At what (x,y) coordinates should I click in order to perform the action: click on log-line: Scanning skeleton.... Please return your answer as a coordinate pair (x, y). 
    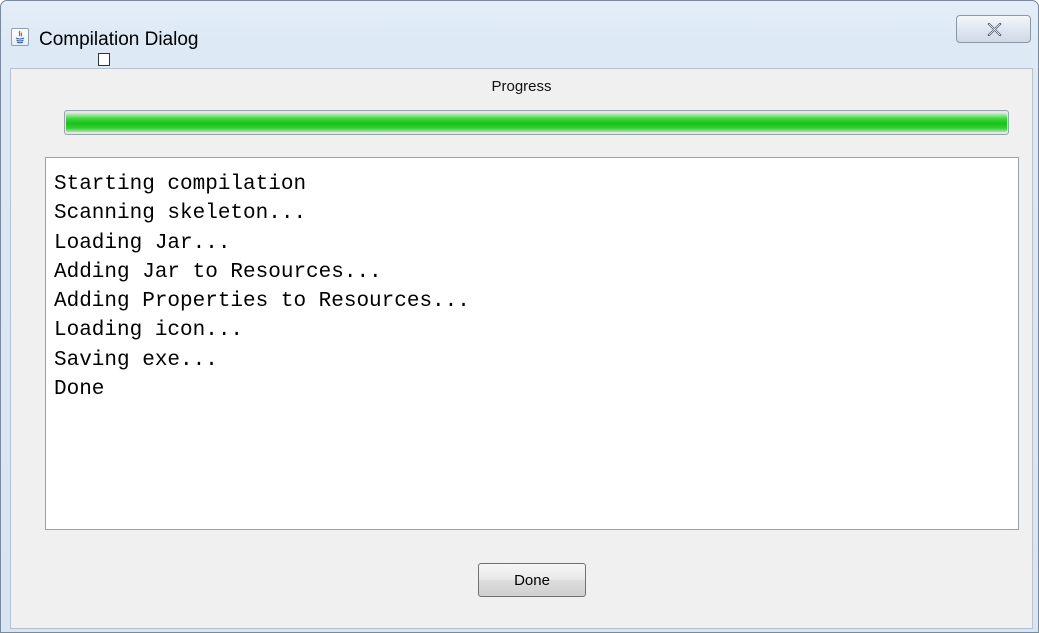
    Looking at the image, I should click on (180, 214).